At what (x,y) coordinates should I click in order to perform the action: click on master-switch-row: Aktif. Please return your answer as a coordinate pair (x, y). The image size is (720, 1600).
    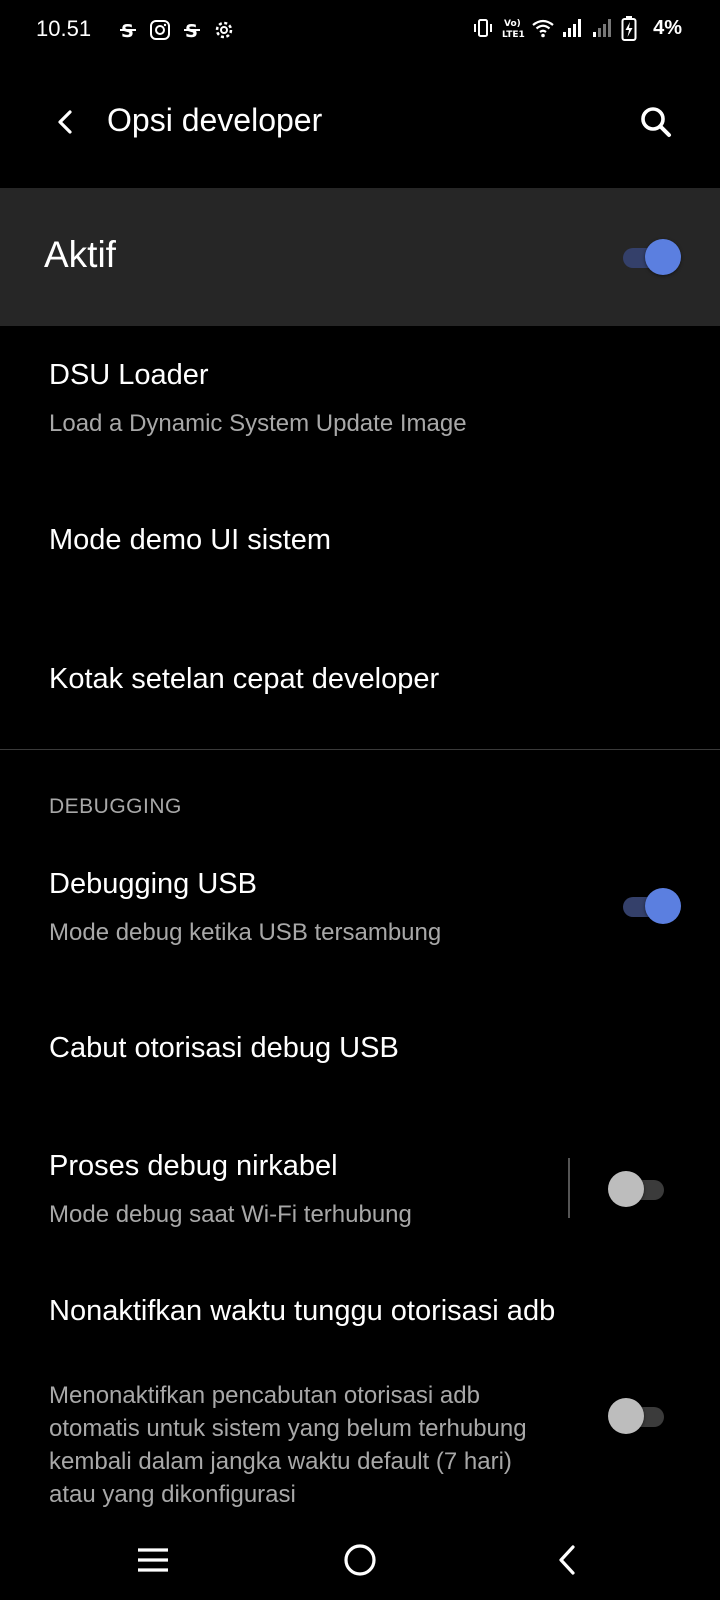
    Looking at the image, I should click on (360, 257).